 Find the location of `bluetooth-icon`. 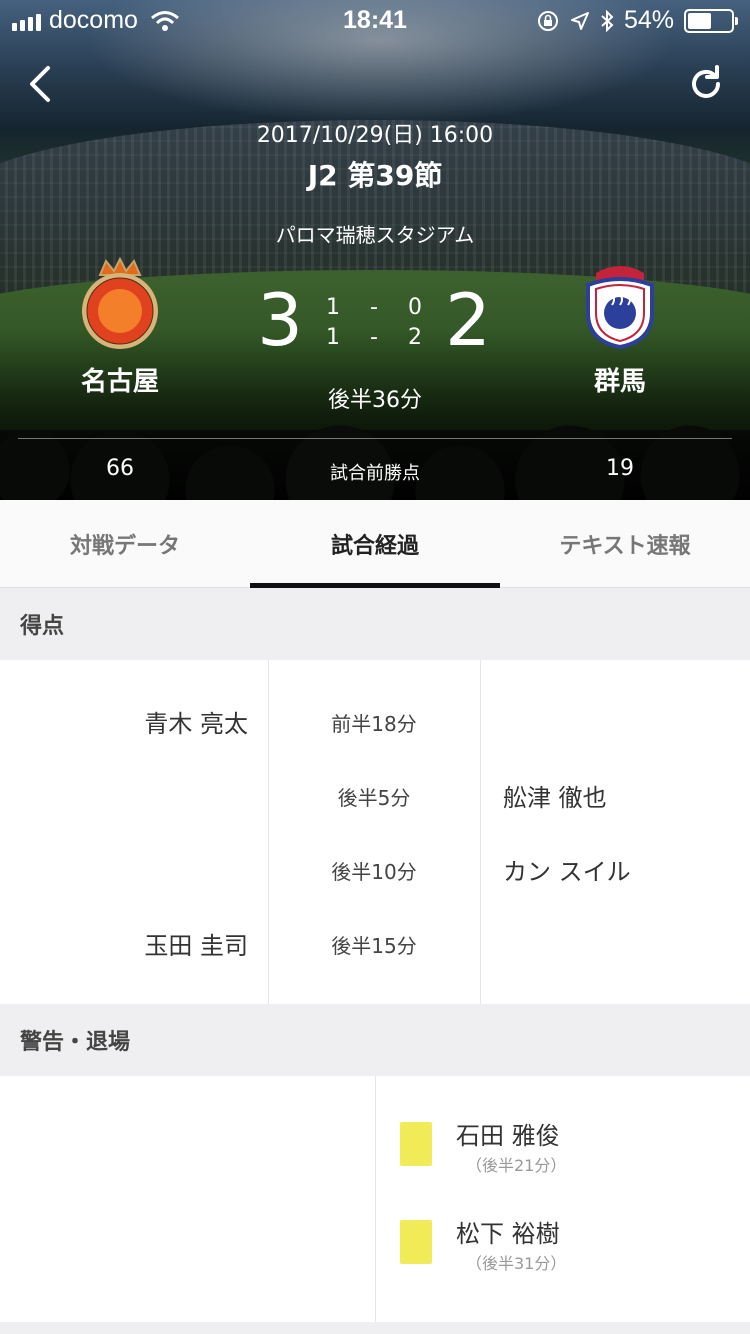

bluetooth-icon is located at coordinates (607, 20).